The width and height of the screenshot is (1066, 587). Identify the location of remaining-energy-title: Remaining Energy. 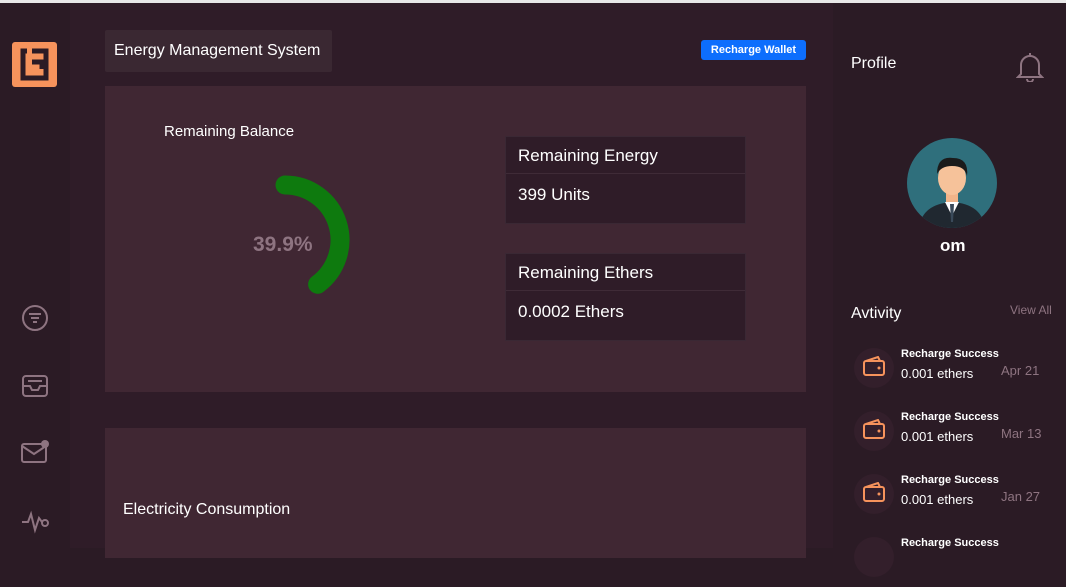
(588, 155).